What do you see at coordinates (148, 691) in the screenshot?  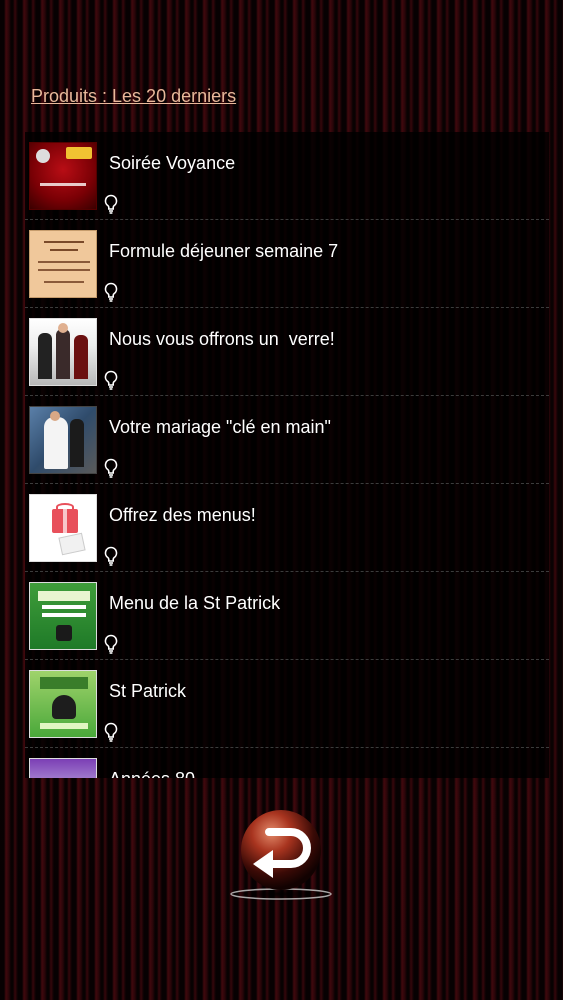 I see `product-title: St Patrick` at bounding box center [148, 691].